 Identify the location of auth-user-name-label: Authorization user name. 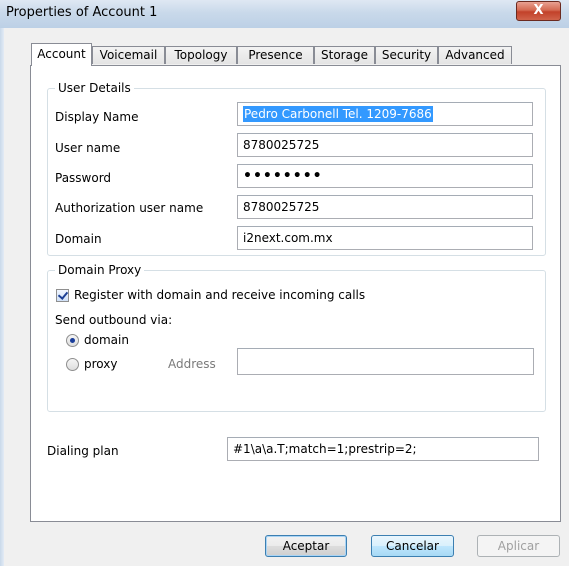
(129, 208).